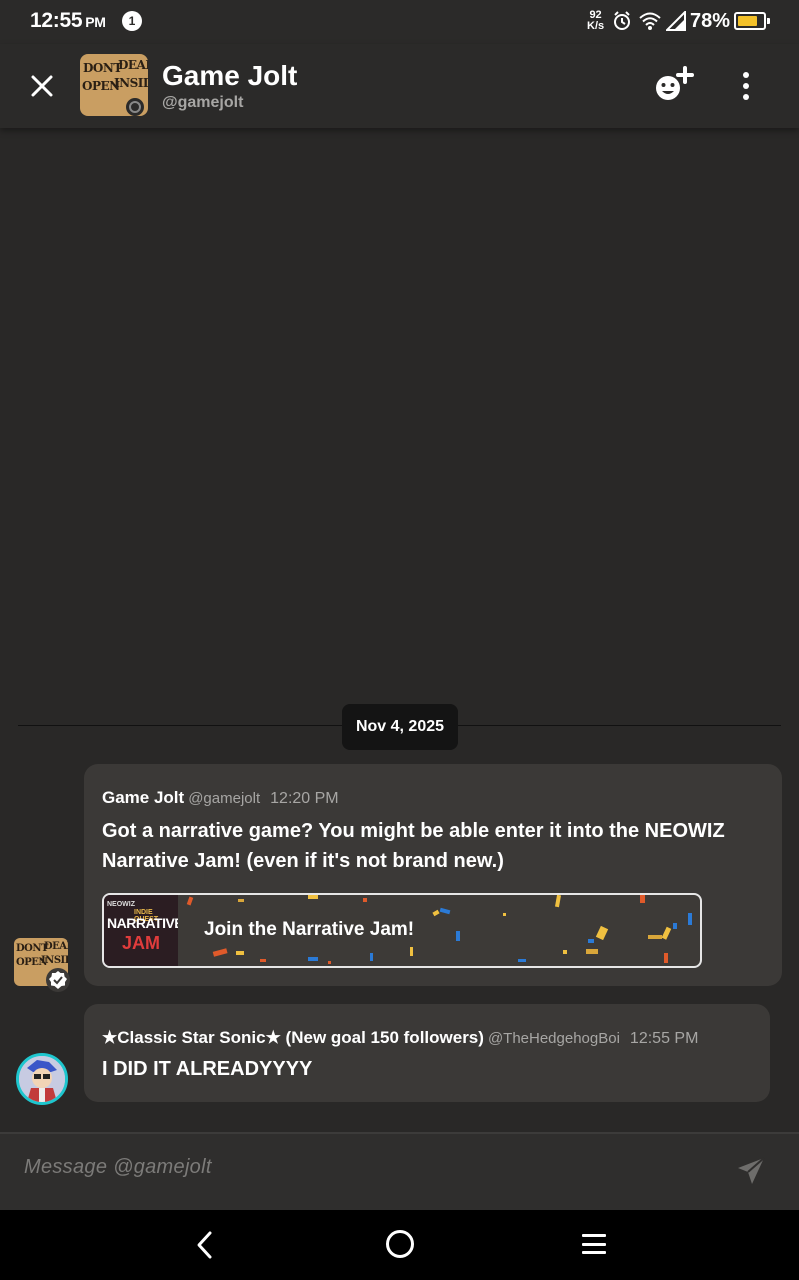 Image resolution: width=799 pixels, height=1280 pixels. What do you see at coordinates (751, 1170) in the screenshot?
I see `send-icon` at bounding box center [751, 1170].